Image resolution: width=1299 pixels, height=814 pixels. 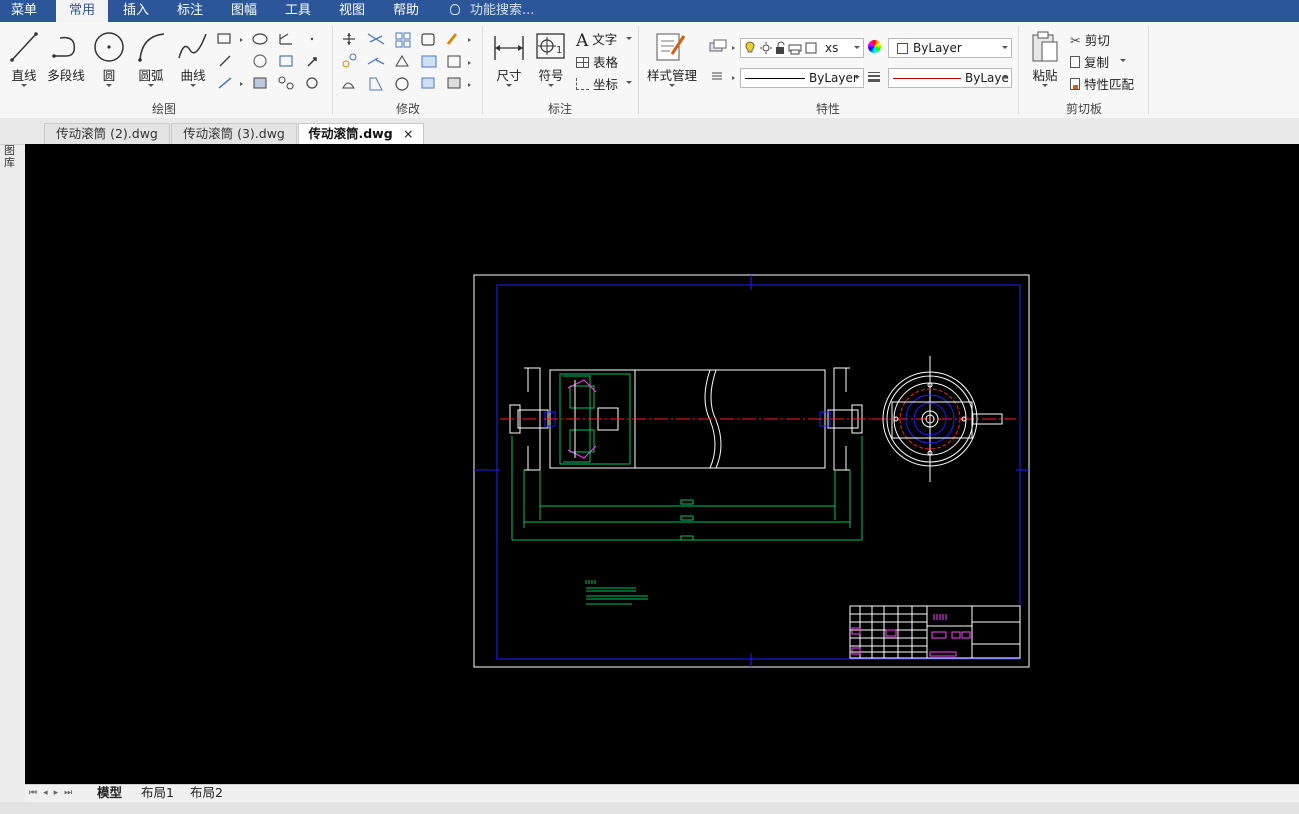 I want to click on text-dropdown-icon, so click(x=629, y=38).